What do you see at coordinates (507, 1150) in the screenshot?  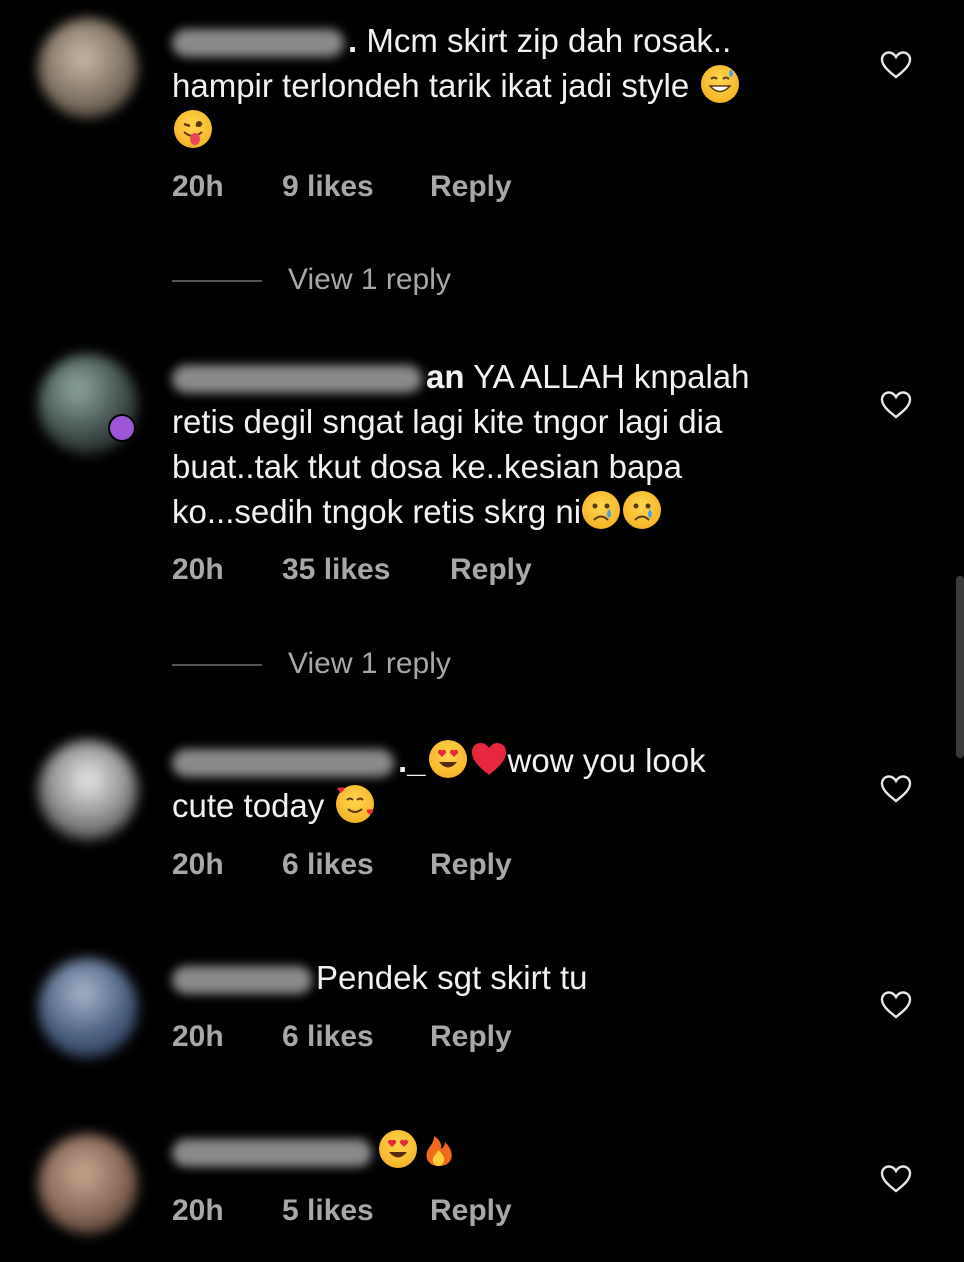 I see `comment-text` at bounding box center [507, 1150].